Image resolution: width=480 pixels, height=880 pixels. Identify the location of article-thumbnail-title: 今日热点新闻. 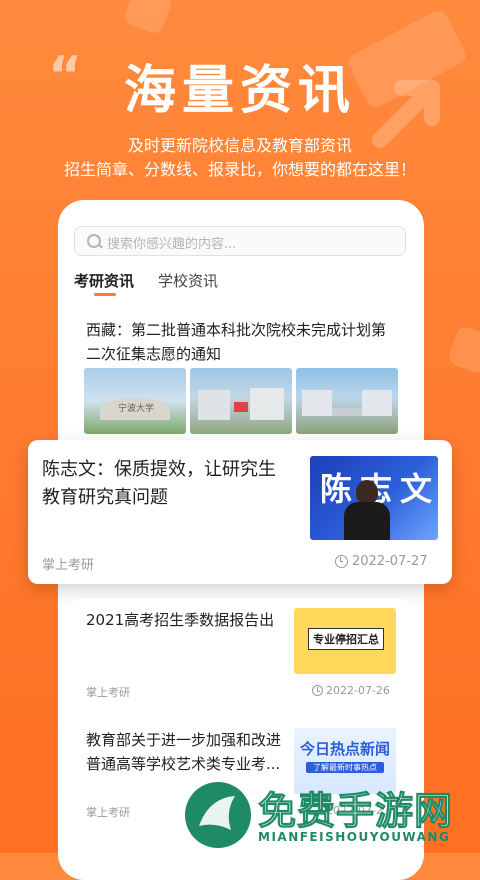
(344, 749).